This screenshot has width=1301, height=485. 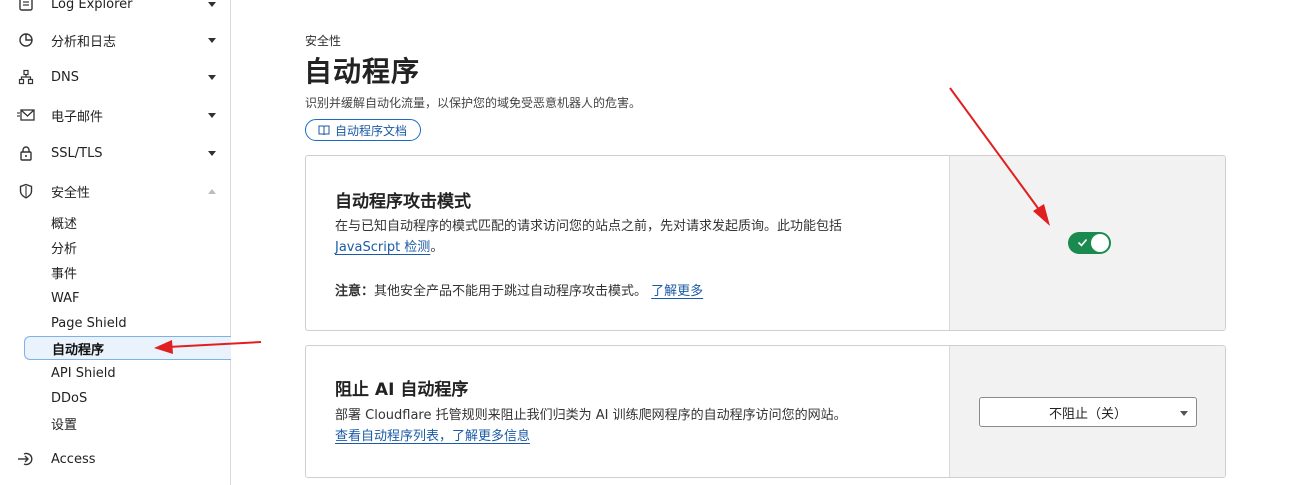 I want to click on sidebar-item-label: 分析和日志, so click(x=84, y=42).